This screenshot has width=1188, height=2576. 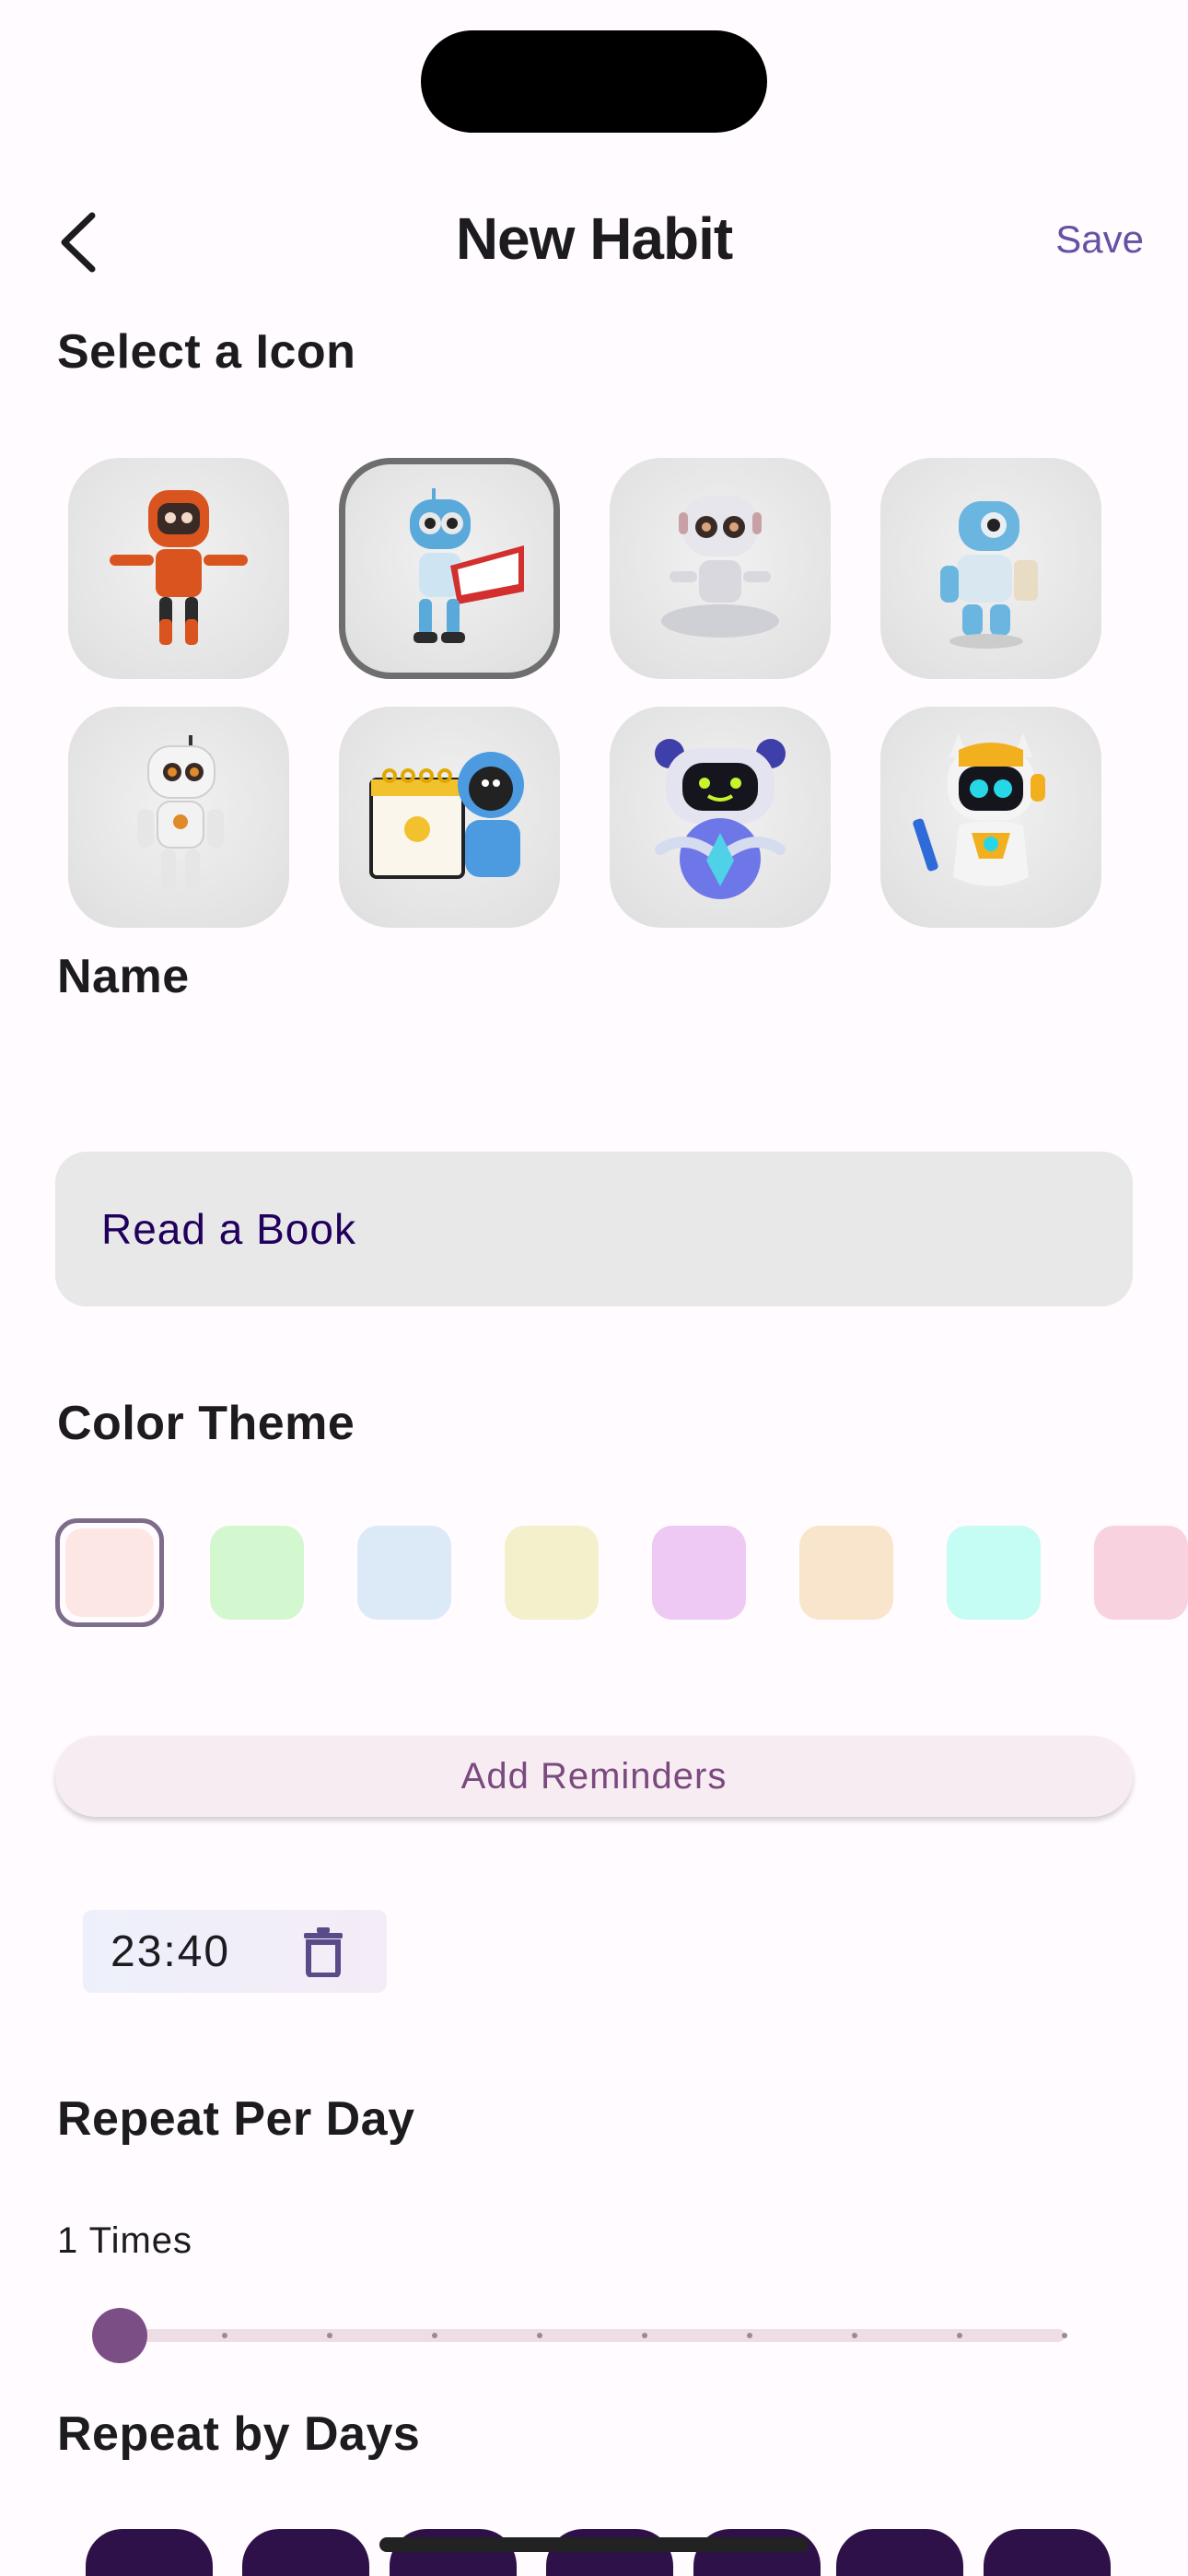 What do you see at coordinates (170, 1951) in the screenshot?
I see `reminder-time: 23:40` at bounding box center [170, 1951].